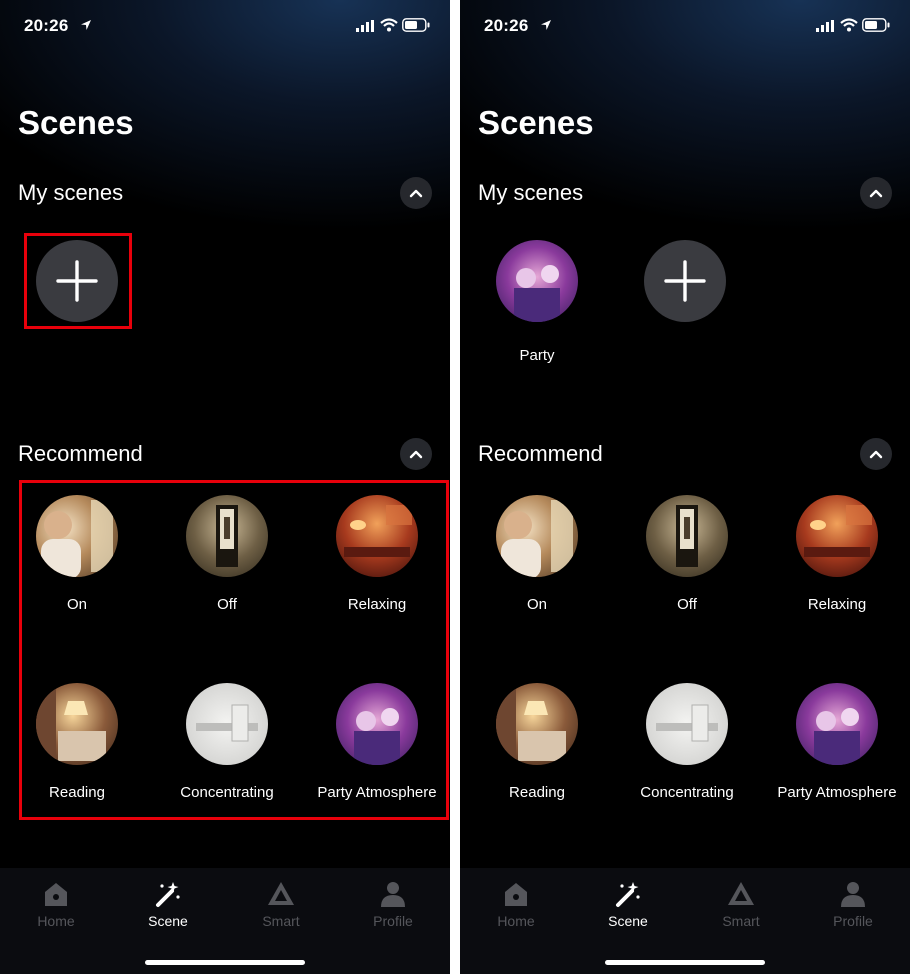  I want to click on scene-card-relaxing: Relaxing, so click(836, 554).